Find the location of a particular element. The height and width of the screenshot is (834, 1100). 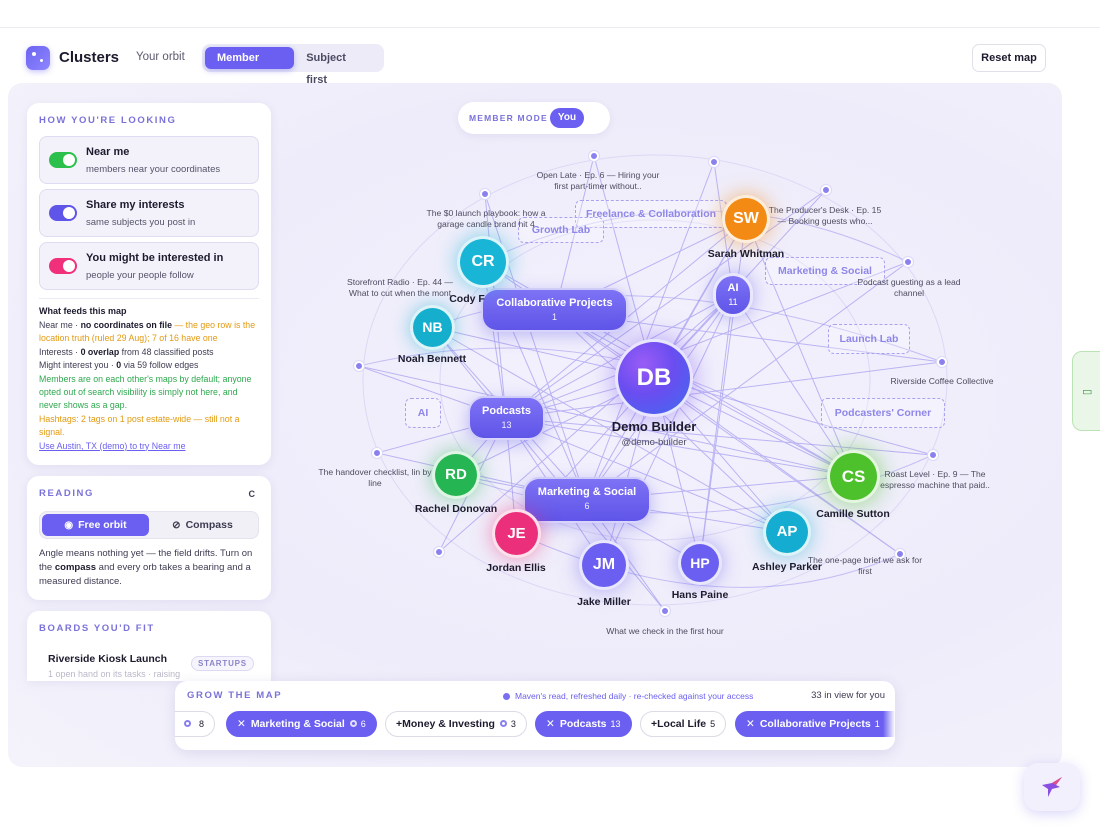

ghost-subject-podcasters: Podcasters' Corner is located at coordinates (883, 413).